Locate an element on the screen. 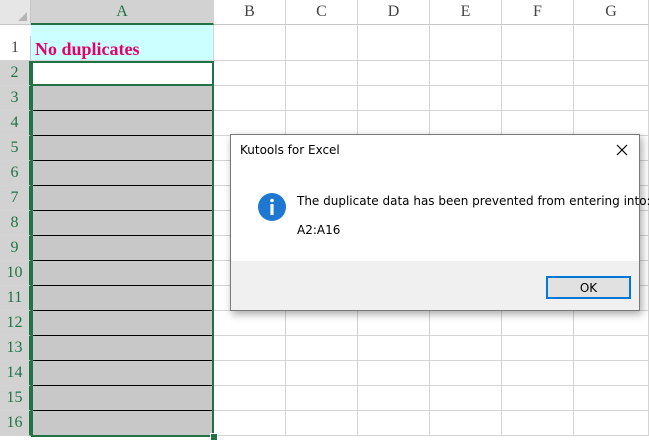  row-header-10: 10 is located at coordinates (15, 273).